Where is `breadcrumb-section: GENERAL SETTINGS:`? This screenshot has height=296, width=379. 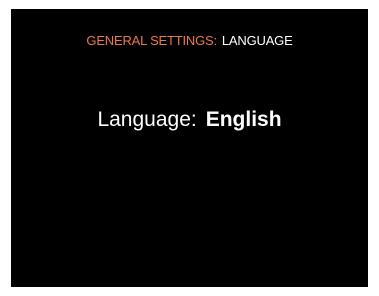
breadcrumb-section: GENERAL SETTINGS: is located at coordinates (151, 40).